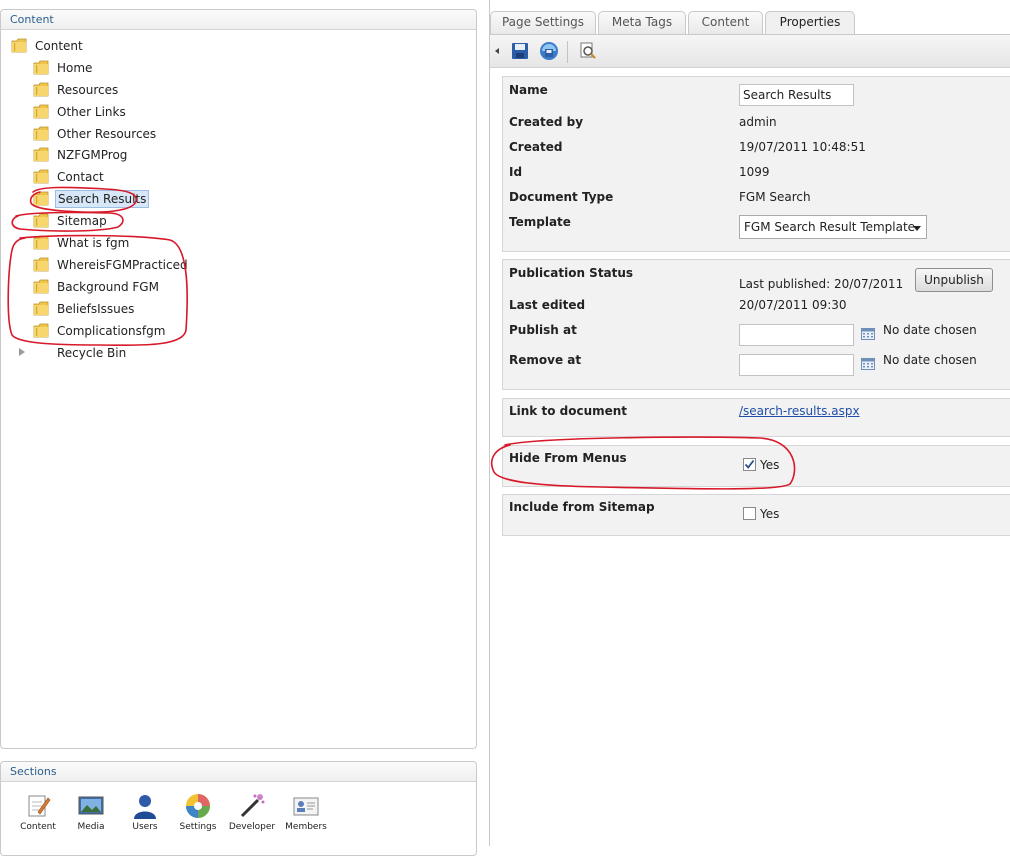 Image resolution: width=1010 pixels, height=856 pixels. What do you see at coordinates (796, 335) in the screenshot?
I see `publish-at-input` at bounding box center [796, 335].